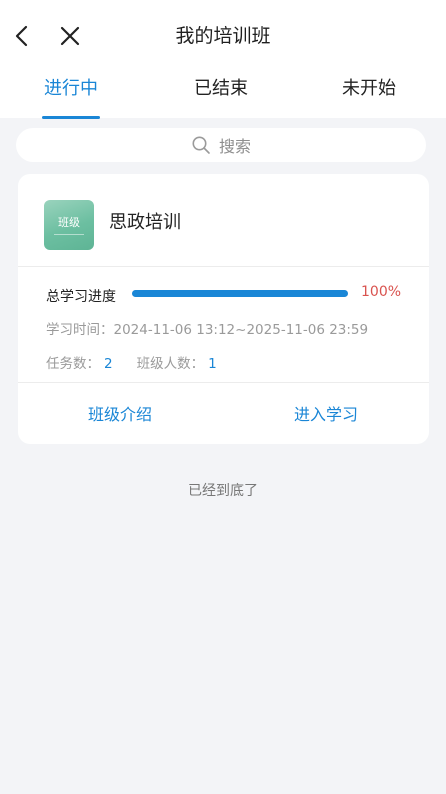 Image resolution: width=446 pixels, height=794 pixels. I want to click on course-thumbnail: 班级, so click(69, 225).